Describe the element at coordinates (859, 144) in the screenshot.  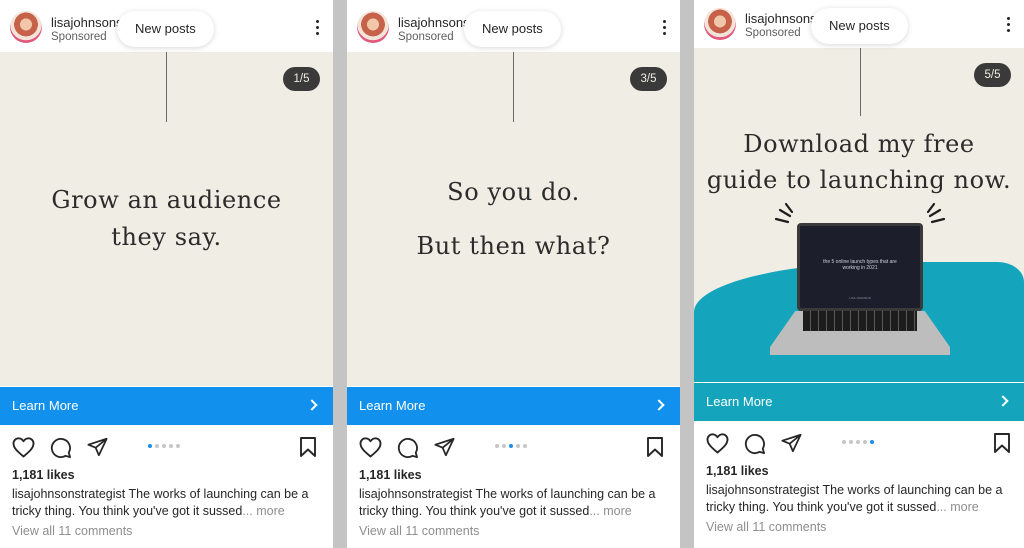
I see `slide-text-line-1: Download my free` at that location.